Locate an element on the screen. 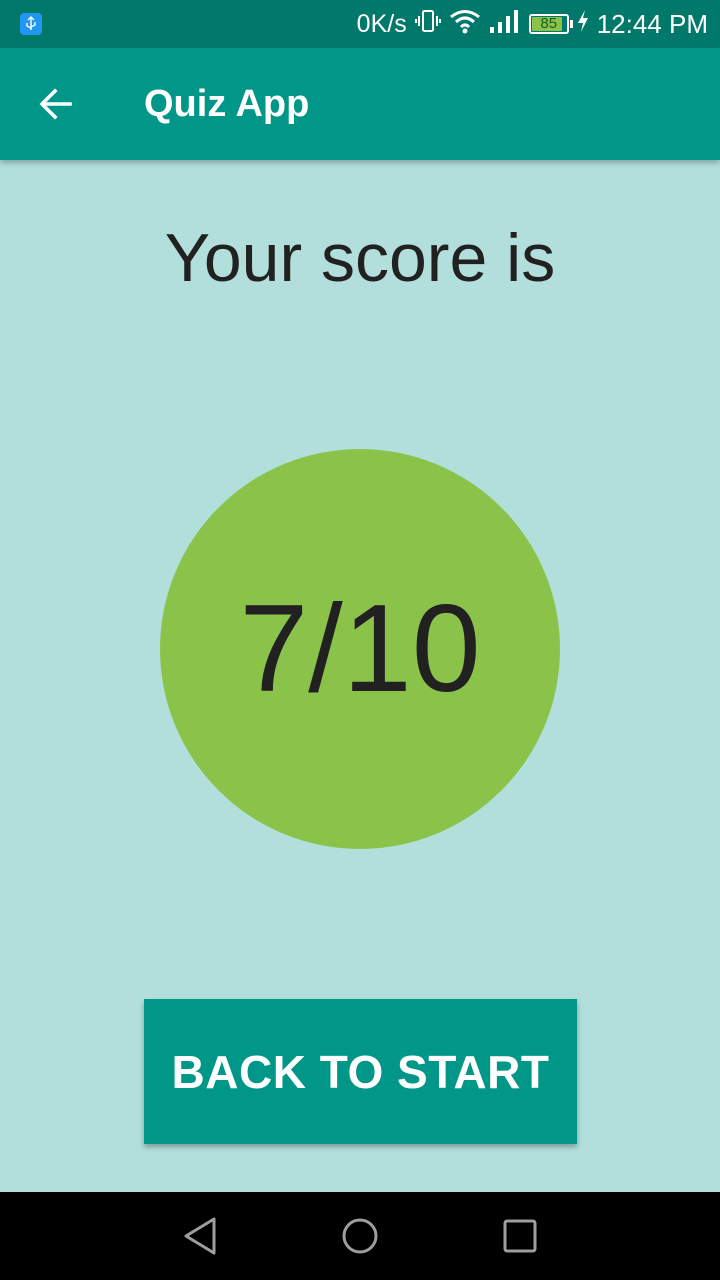 The height and width of the screenshot is (1280, 720). navigation-bar is located at coordinates (360, 1236).